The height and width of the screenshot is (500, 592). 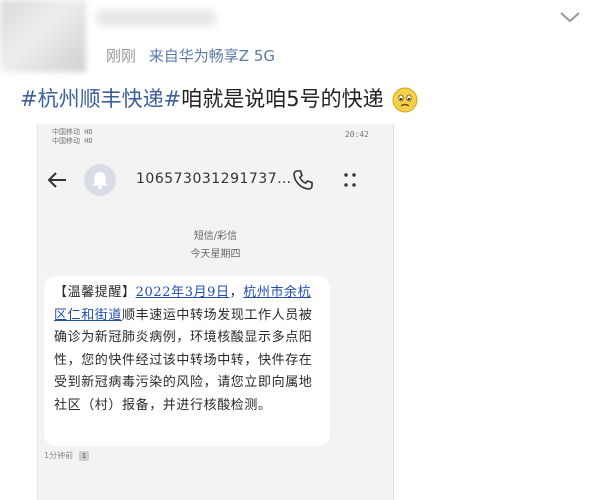 What do you see at coordinates (72, 132) in the screenshot?
I see `carrier-1: 中国移动 HD` at bounding box center [72, 132].